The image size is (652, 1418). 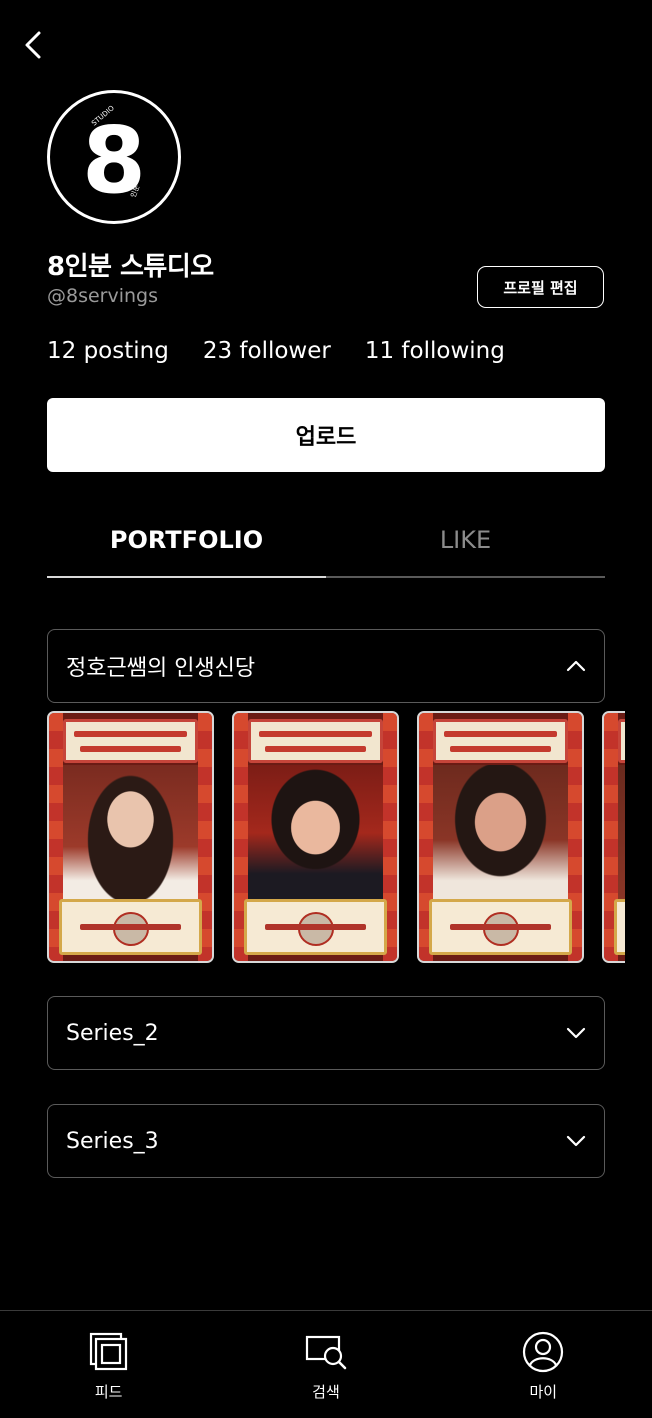 I want to click on series-accordion-2: Series_2, so click(x=326, y=1033).